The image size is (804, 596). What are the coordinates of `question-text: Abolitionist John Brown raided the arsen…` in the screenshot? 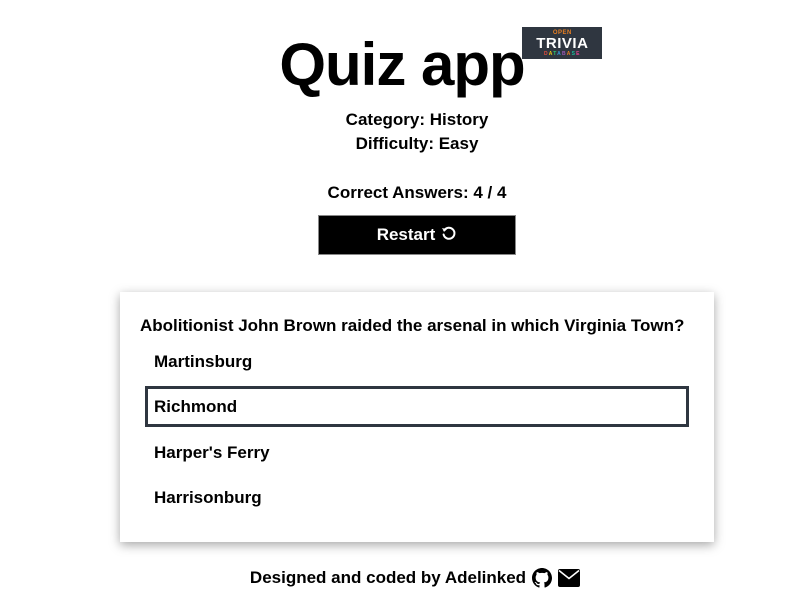 It's located at (412, 325).